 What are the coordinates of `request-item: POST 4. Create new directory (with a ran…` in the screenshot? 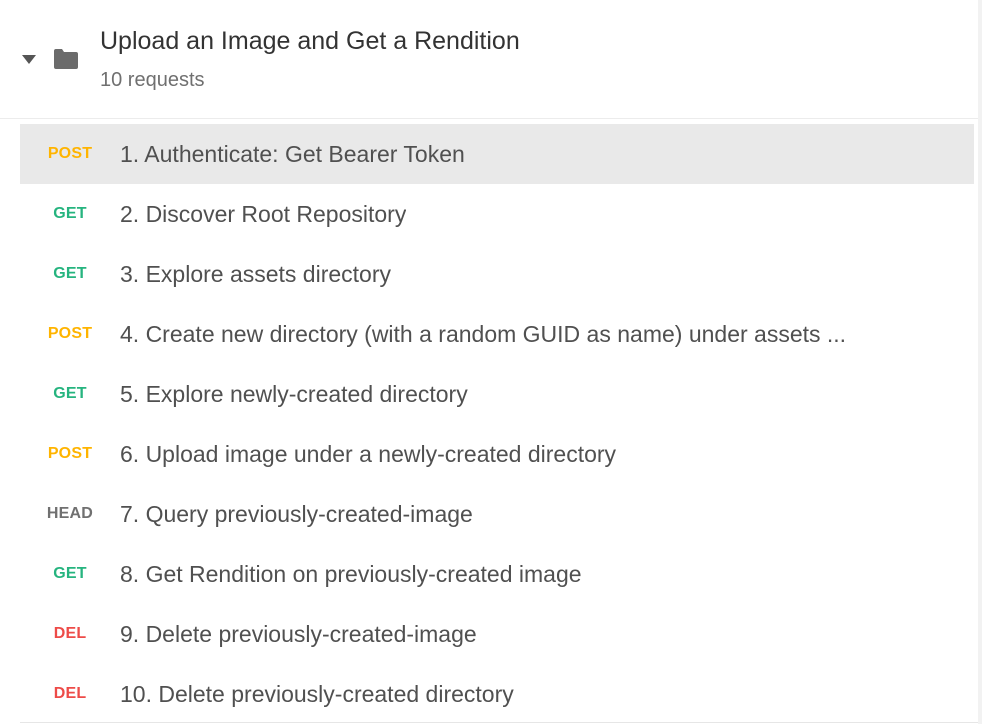 It's located at (497, 334).